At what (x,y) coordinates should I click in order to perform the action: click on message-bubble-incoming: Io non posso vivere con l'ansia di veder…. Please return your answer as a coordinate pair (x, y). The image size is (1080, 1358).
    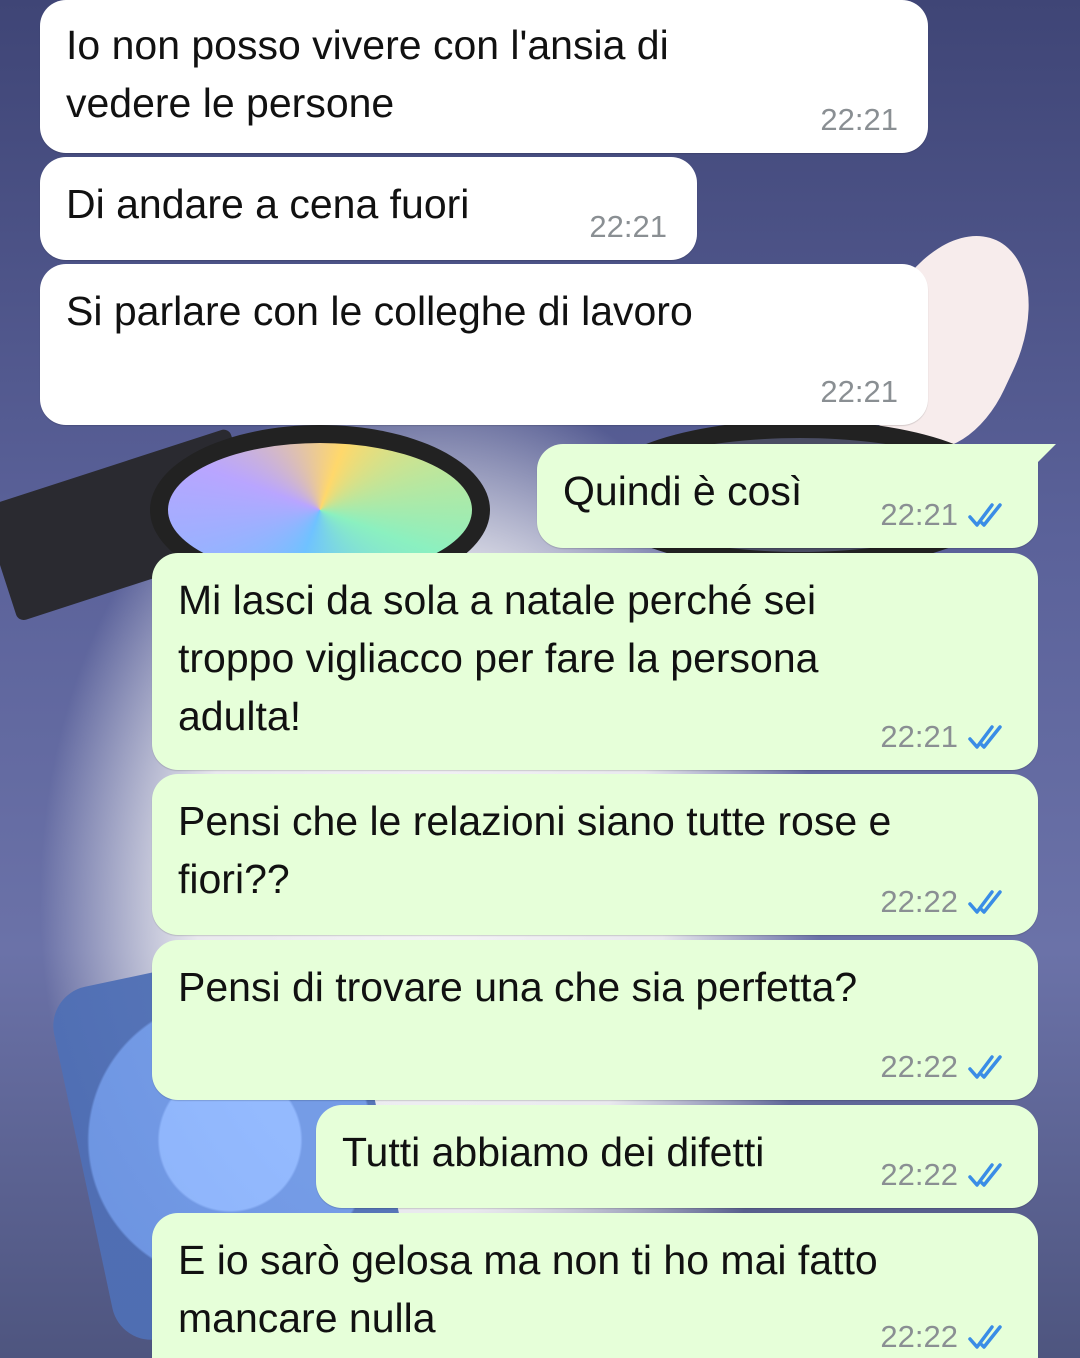
    Looking at the image, I should click on (484, 76).